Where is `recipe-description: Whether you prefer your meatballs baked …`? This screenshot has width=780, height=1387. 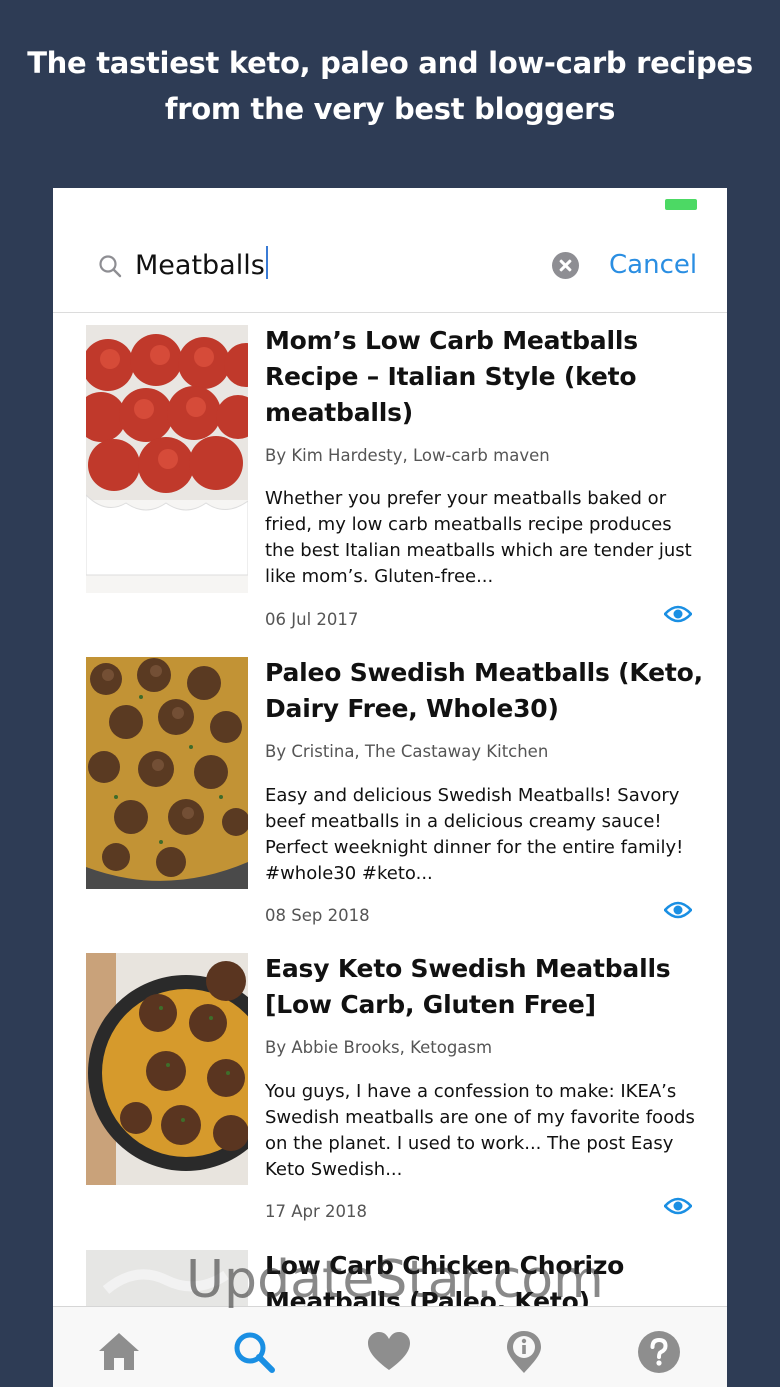 recipe-description: Whether you prefer your meatballs baked … is located at coordinates (478, 537).